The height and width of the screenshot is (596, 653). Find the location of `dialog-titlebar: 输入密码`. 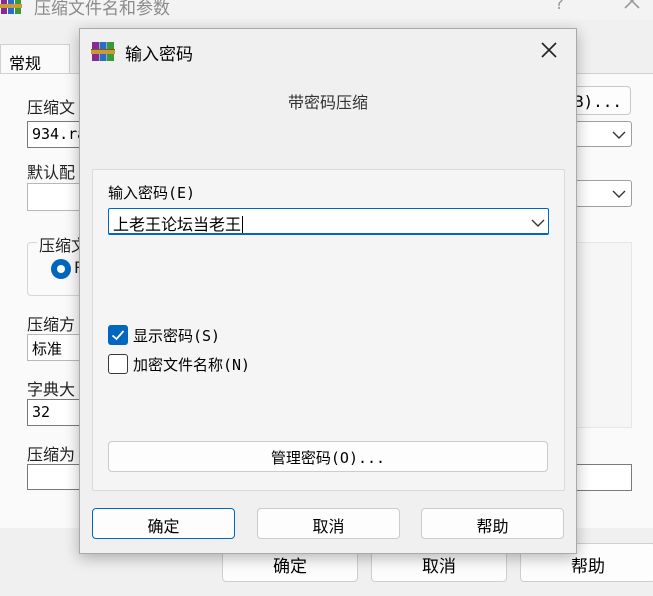

dialog-titlebar: 输入密码 is located at coordinates (328, 51).